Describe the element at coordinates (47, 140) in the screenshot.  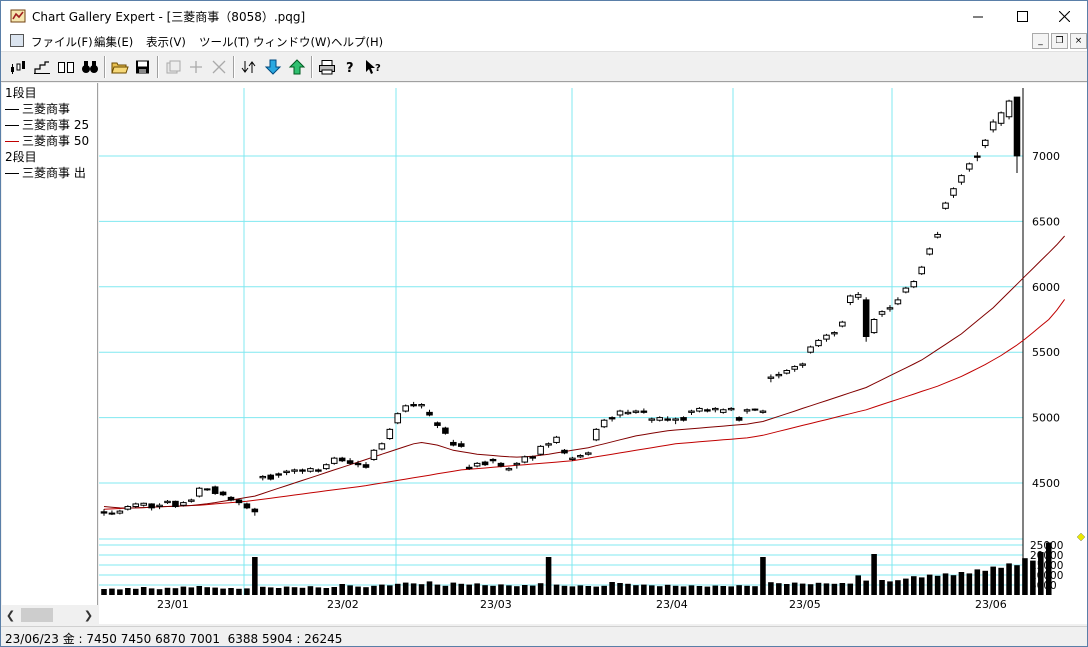
I see `legend-item-ma50: 三菱商事 50` at that location.